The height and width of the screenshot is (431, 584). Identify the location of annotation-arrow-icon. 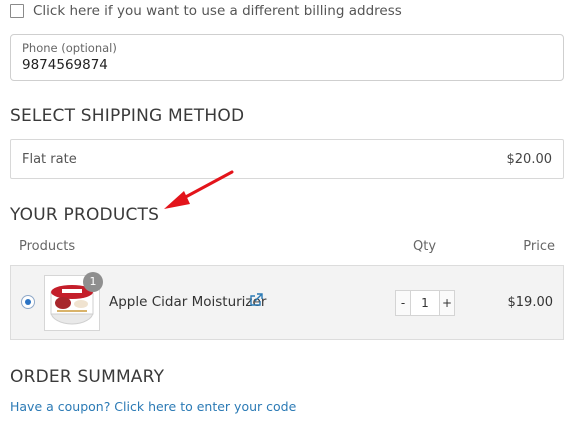
(199, 189).